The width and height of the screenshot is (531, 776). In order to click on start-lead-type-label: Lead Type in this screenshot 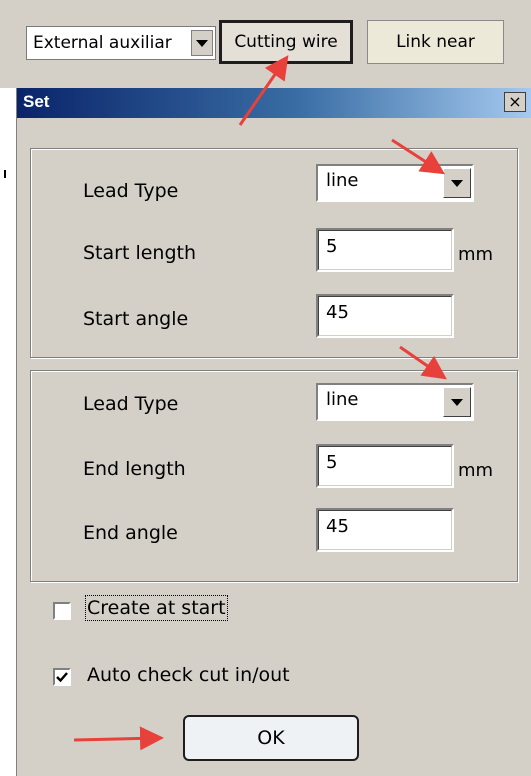, I will do `click(131, 191)`.